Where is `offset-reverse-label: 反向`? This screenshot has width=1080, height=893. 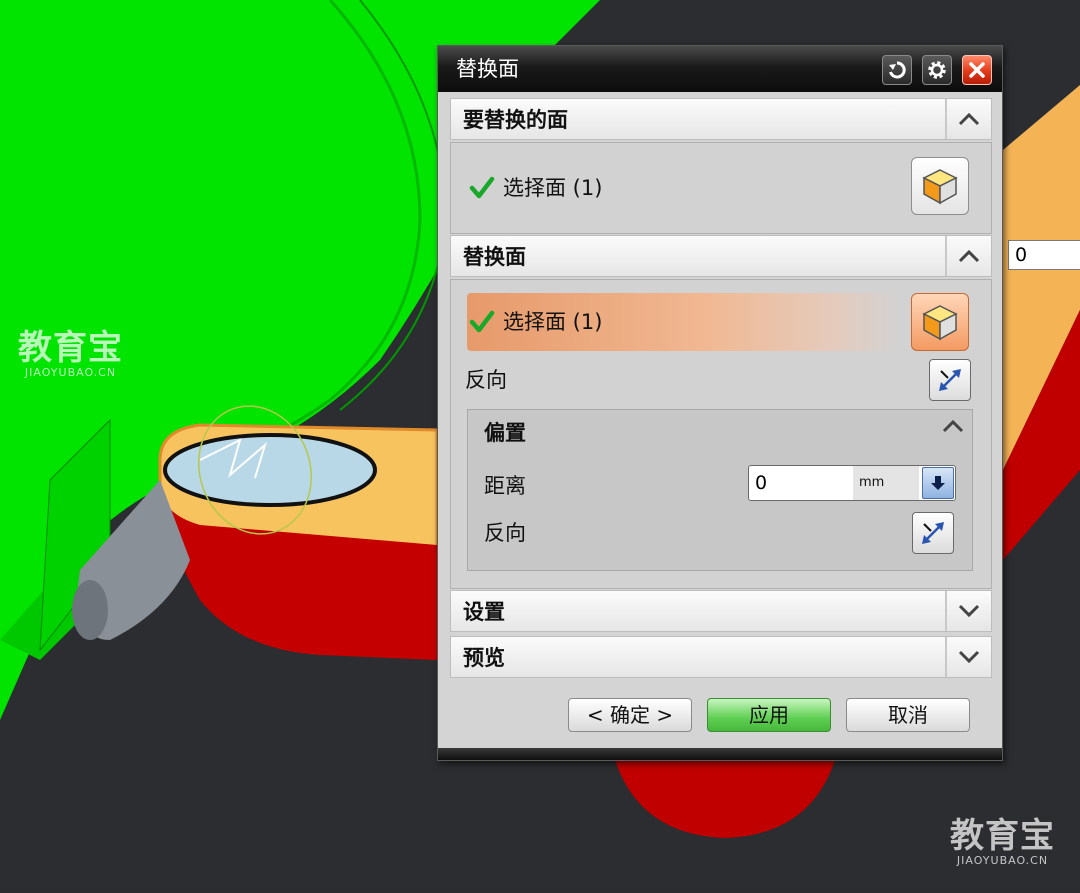
offset-reverse-label: 反向 is located at coordinates (505, 533).